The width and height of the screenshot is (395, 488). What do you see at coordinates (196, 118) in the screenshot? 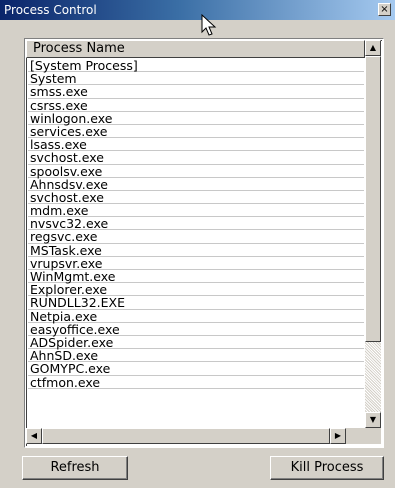
I see `process-row: winlogon.exe` at bounding box center [196, 118].